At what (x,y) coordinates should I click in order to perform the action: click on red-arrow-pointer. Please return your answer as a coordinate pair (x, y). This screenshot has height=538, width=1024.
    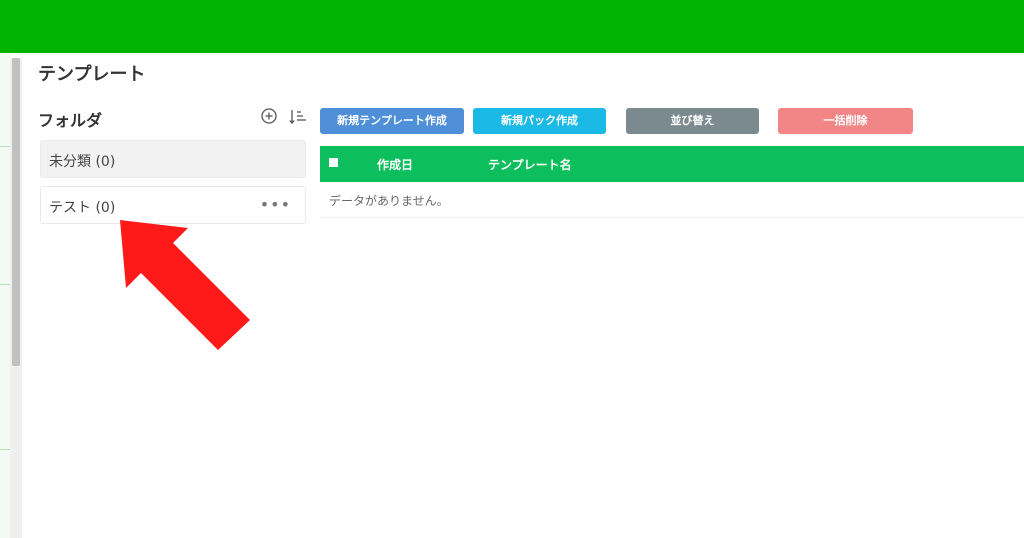
    Looking at the image, I should click on (188, 282).